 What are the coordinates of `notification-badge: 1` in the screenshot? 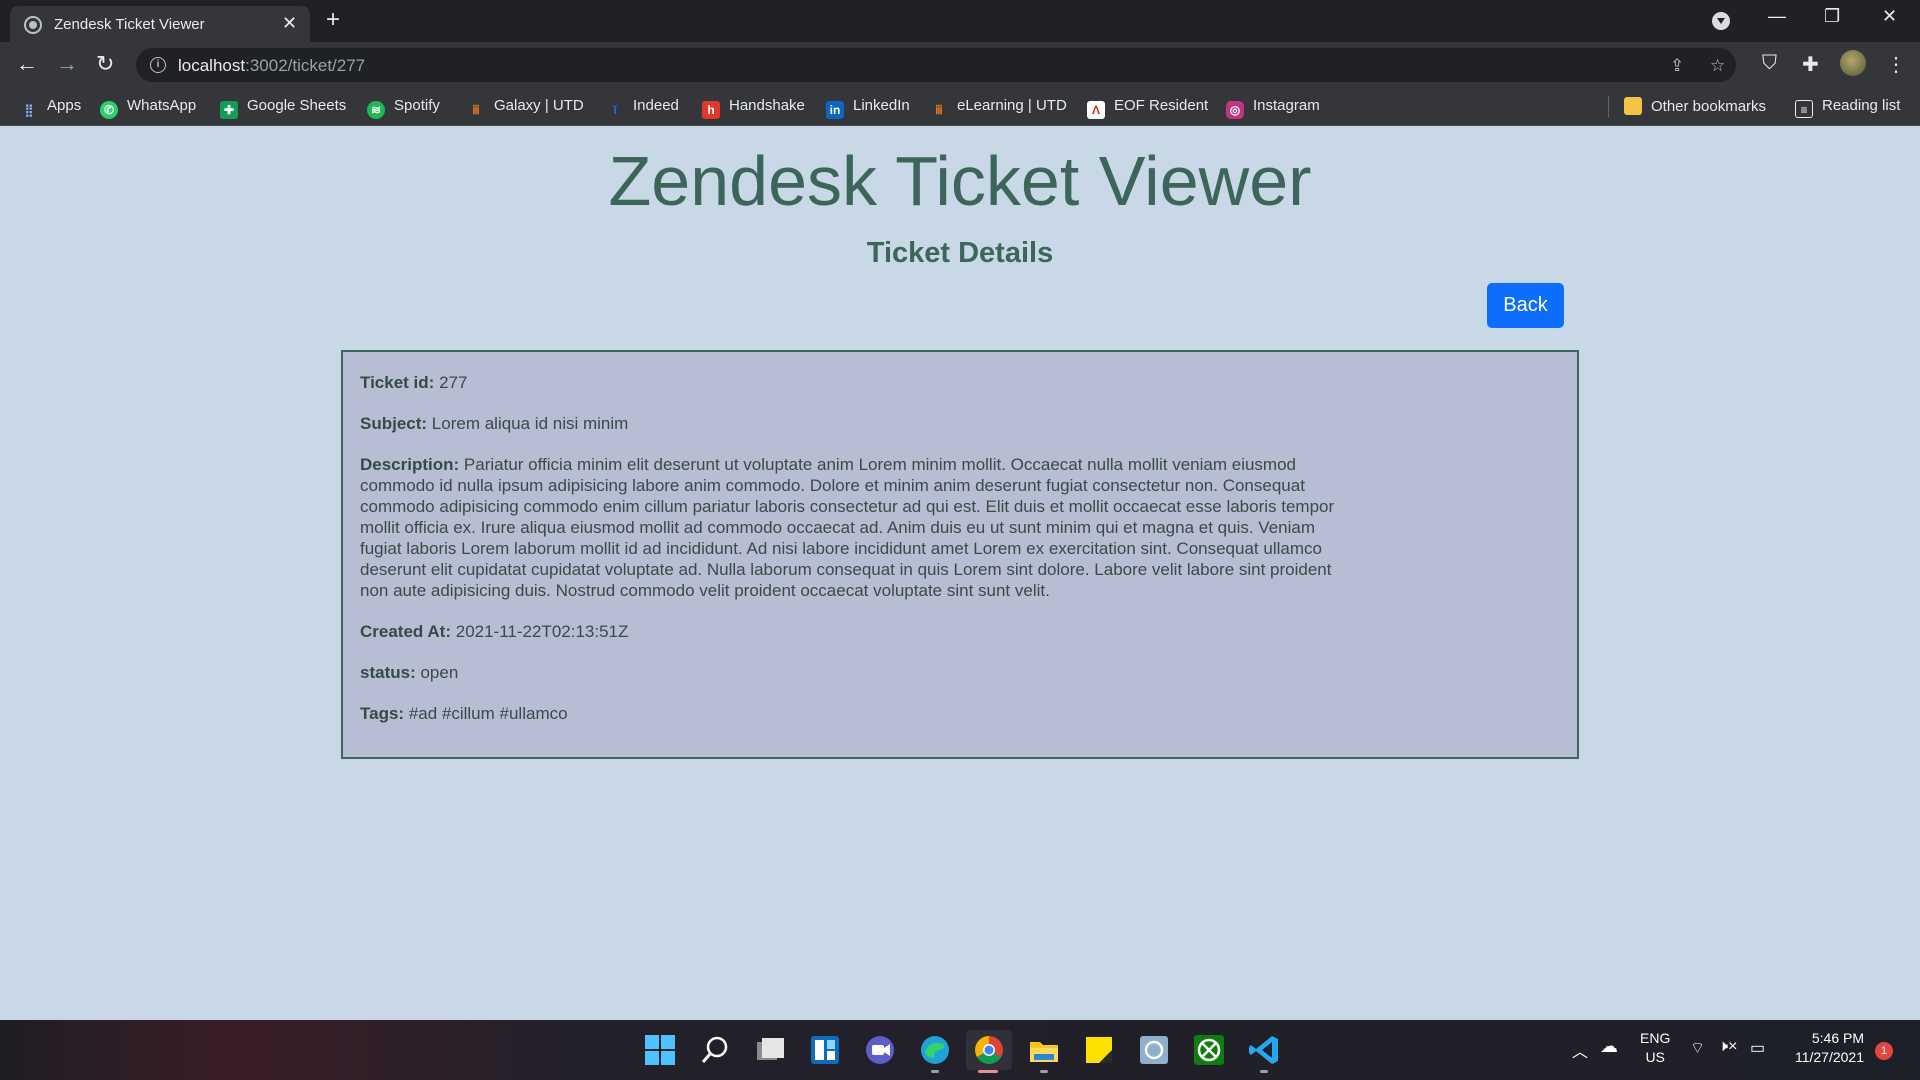 It's located at (1884, 1051).